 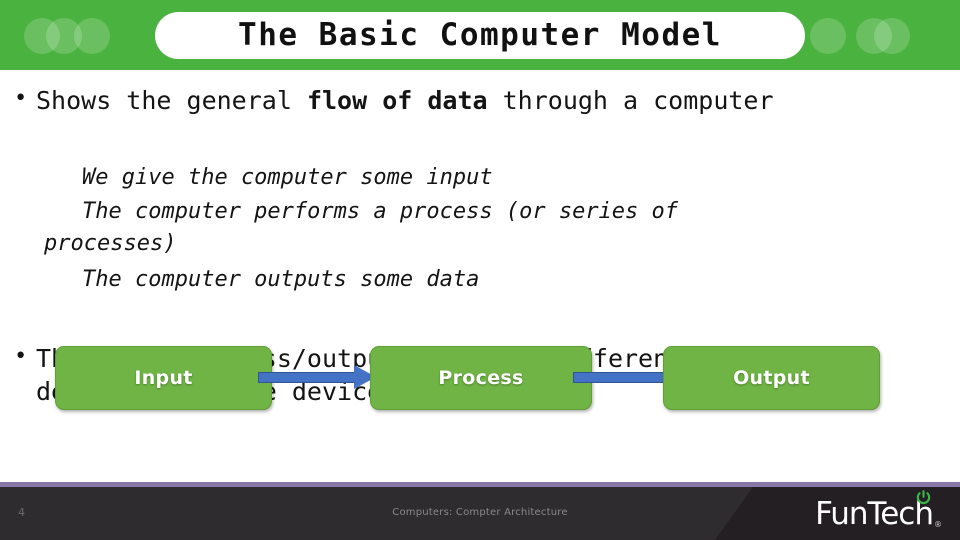 What do you see at coordinates (630, 100) in the screenshot?
I see `bullet-one-suffix: through a computer` at bounding box center [630, 100].